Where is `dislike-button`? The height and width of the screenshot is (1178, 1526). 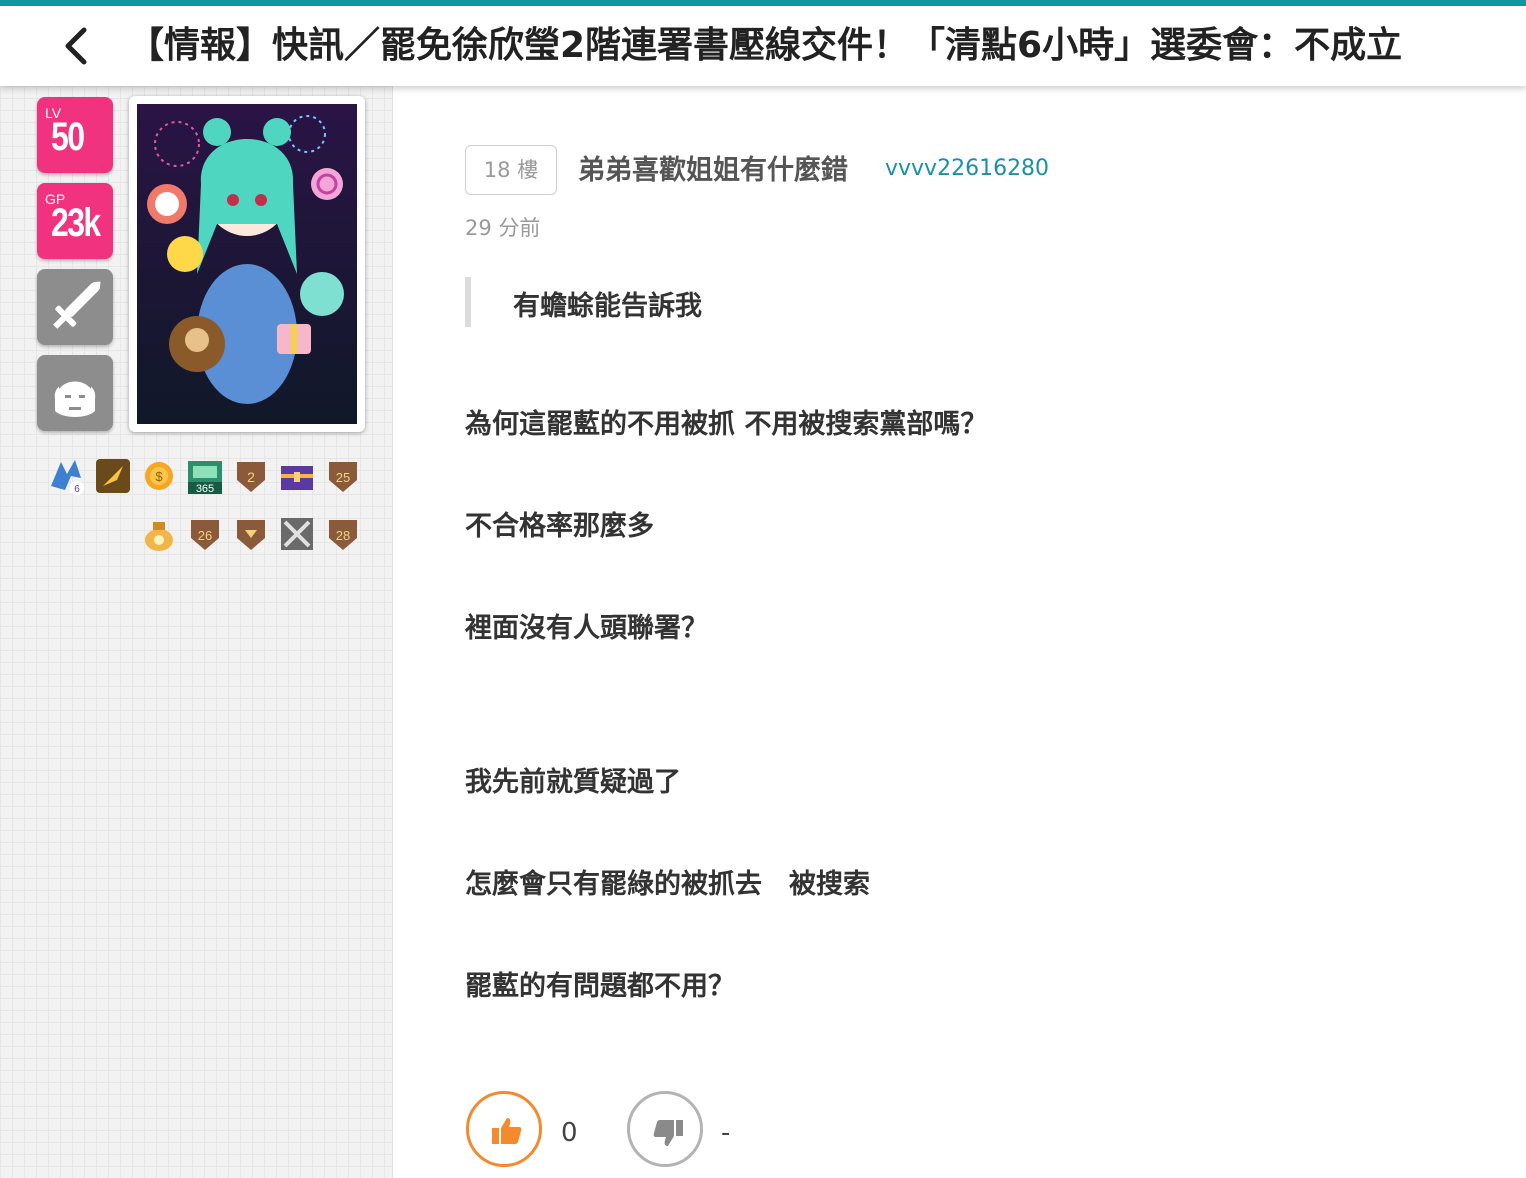
dislike-button is located at coordinates (665, 1129).